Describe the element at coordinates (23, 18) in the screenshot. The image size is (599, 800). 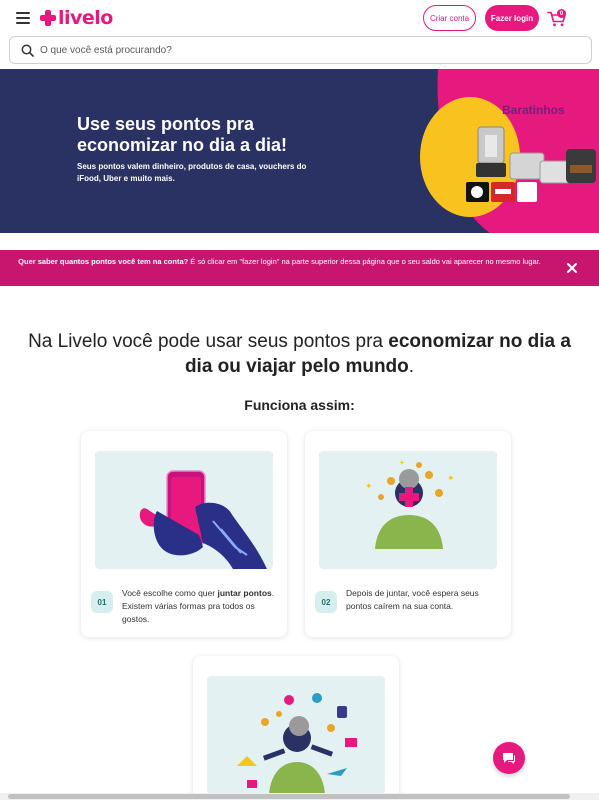
I see `hamburger-menu-icon` at that location.